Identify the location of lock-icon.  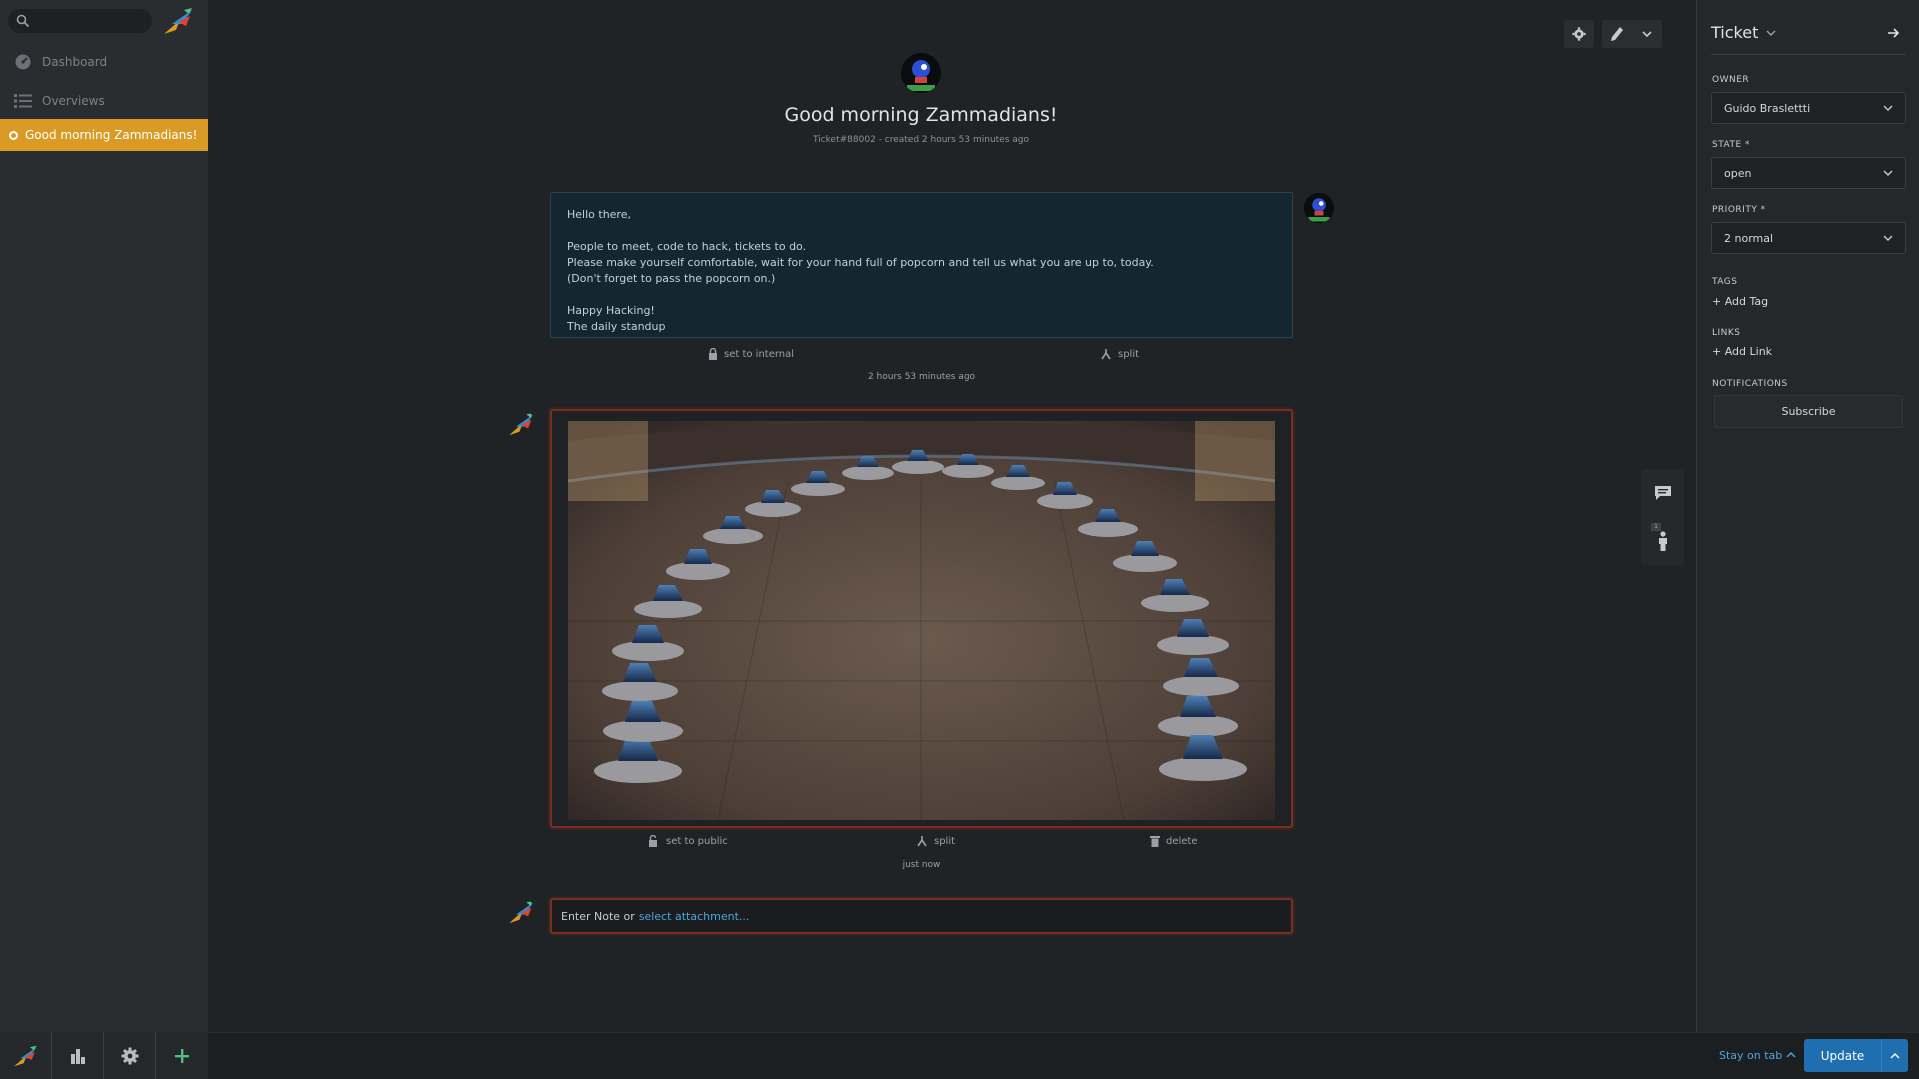
(713, 354).